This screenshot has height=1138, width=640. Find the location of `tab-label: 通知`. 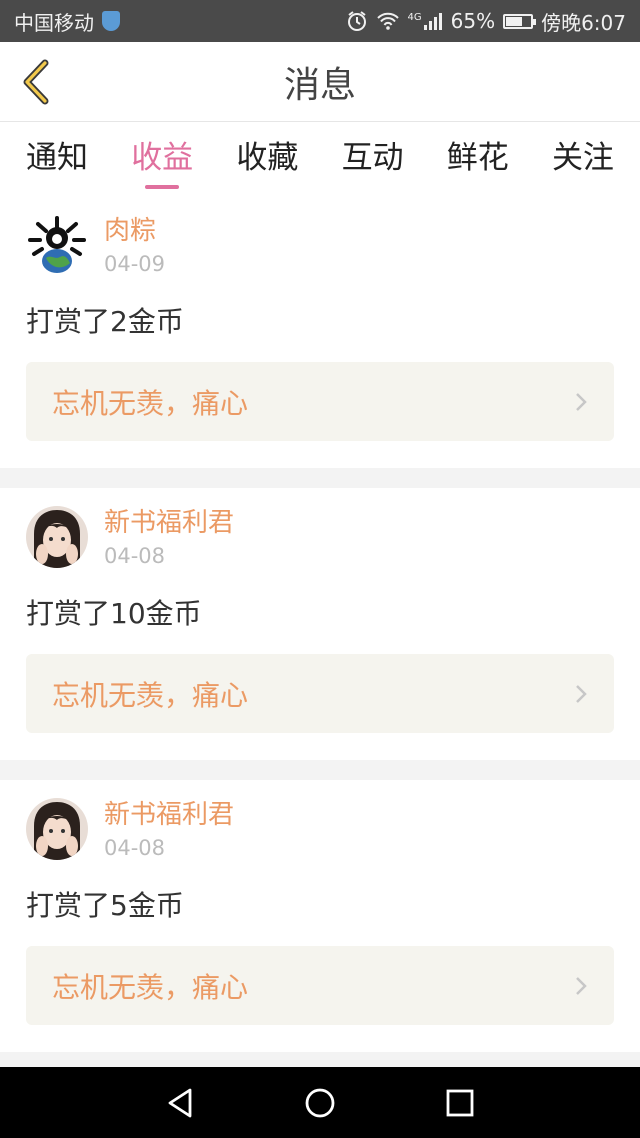

tab-label: 通知 is located at coordinates (57, 157).